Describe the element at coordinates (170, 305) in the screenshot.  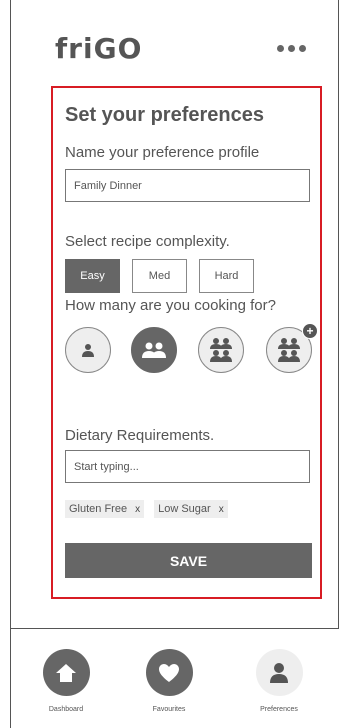
I see `cooking-for-label: How many are you cooking for?` at that location.